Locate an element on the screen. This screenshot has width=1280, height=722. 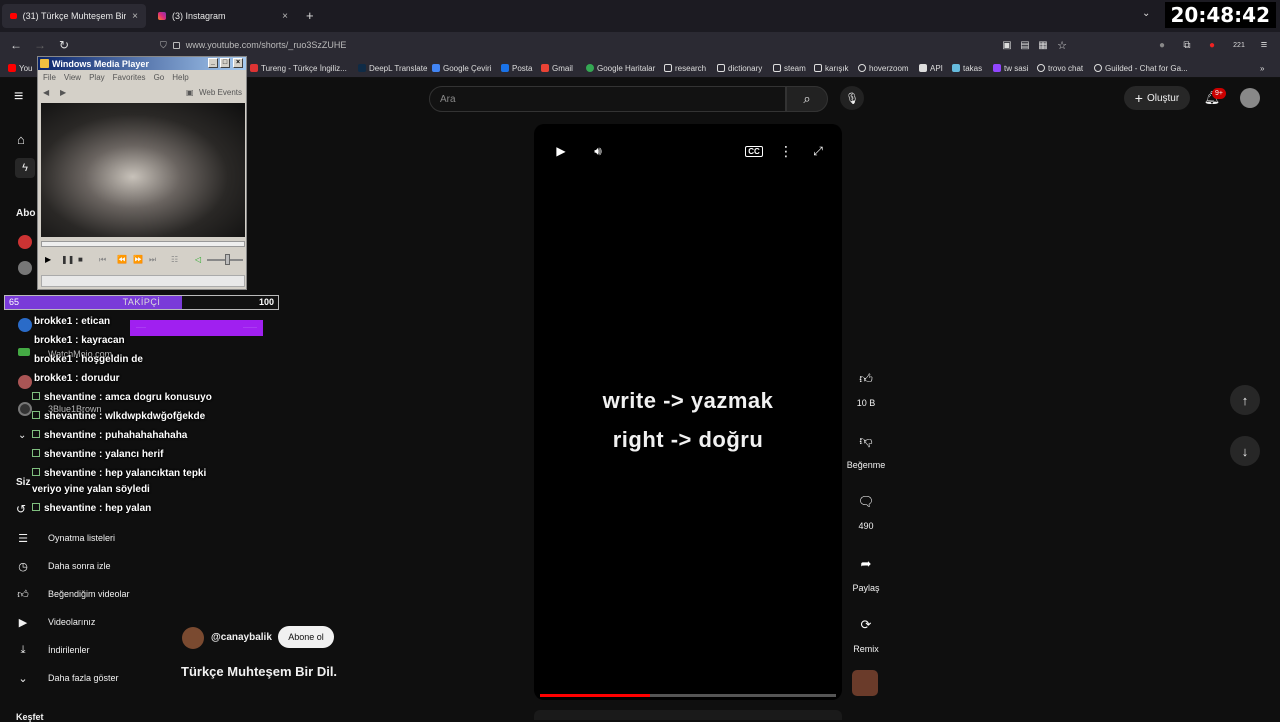
menu-help: Help is located at coordinates (180, 77).